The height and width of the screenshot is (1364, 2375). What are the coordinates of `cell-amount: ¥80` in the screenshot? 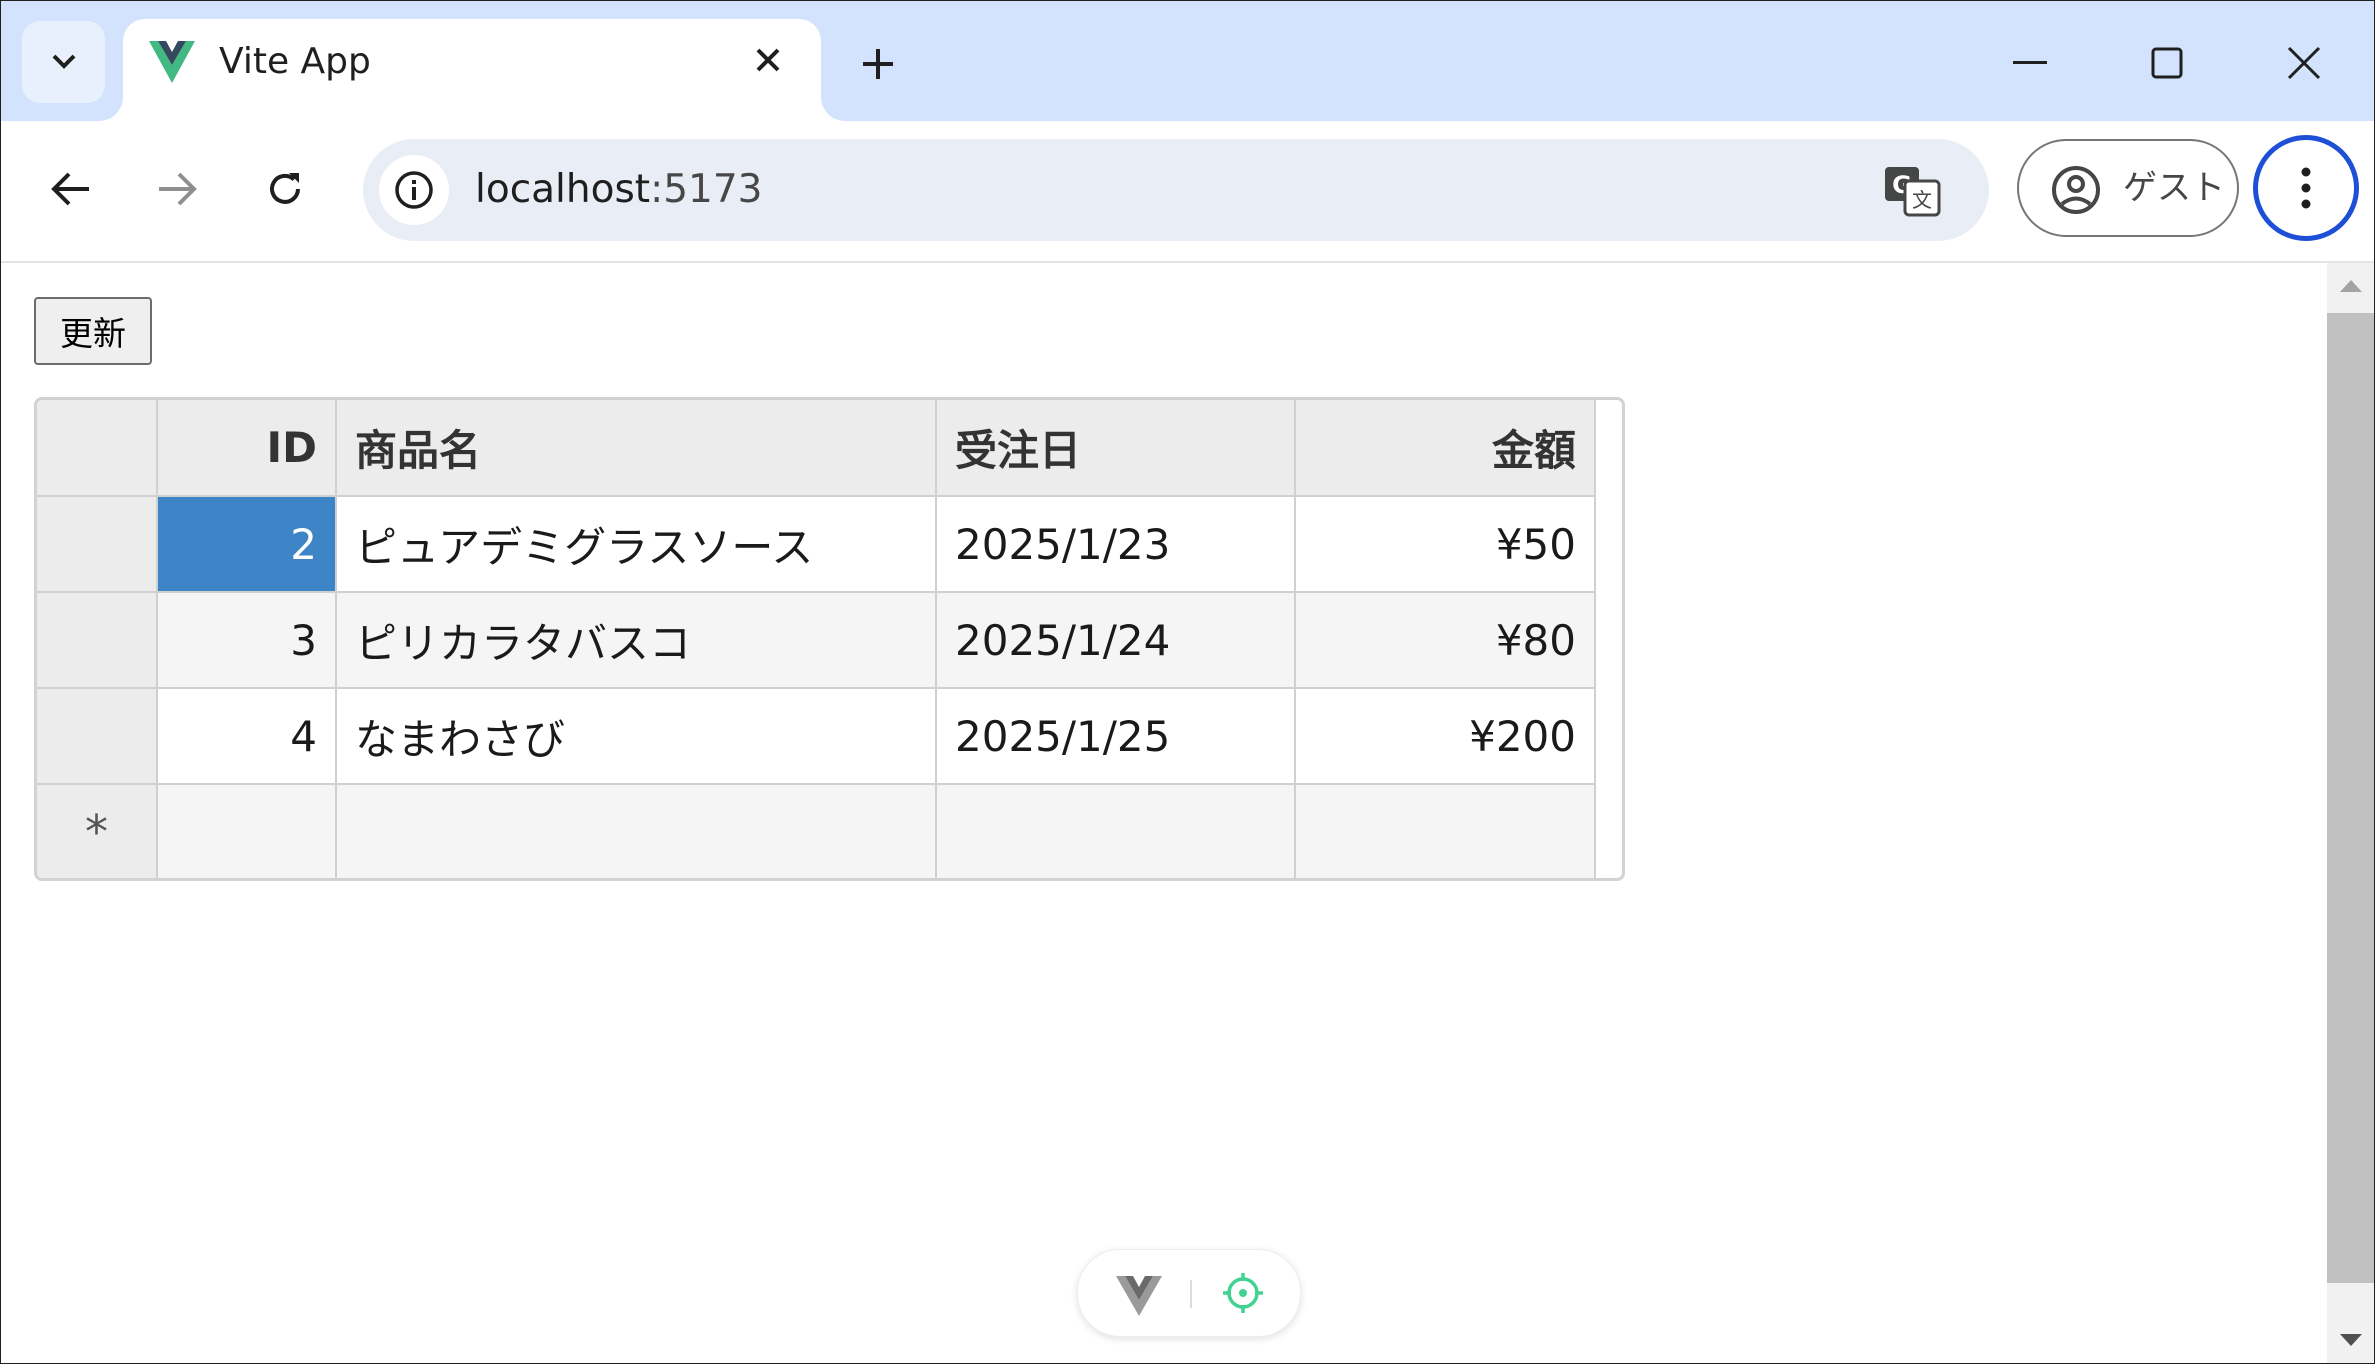 It's located at (1445, 640).